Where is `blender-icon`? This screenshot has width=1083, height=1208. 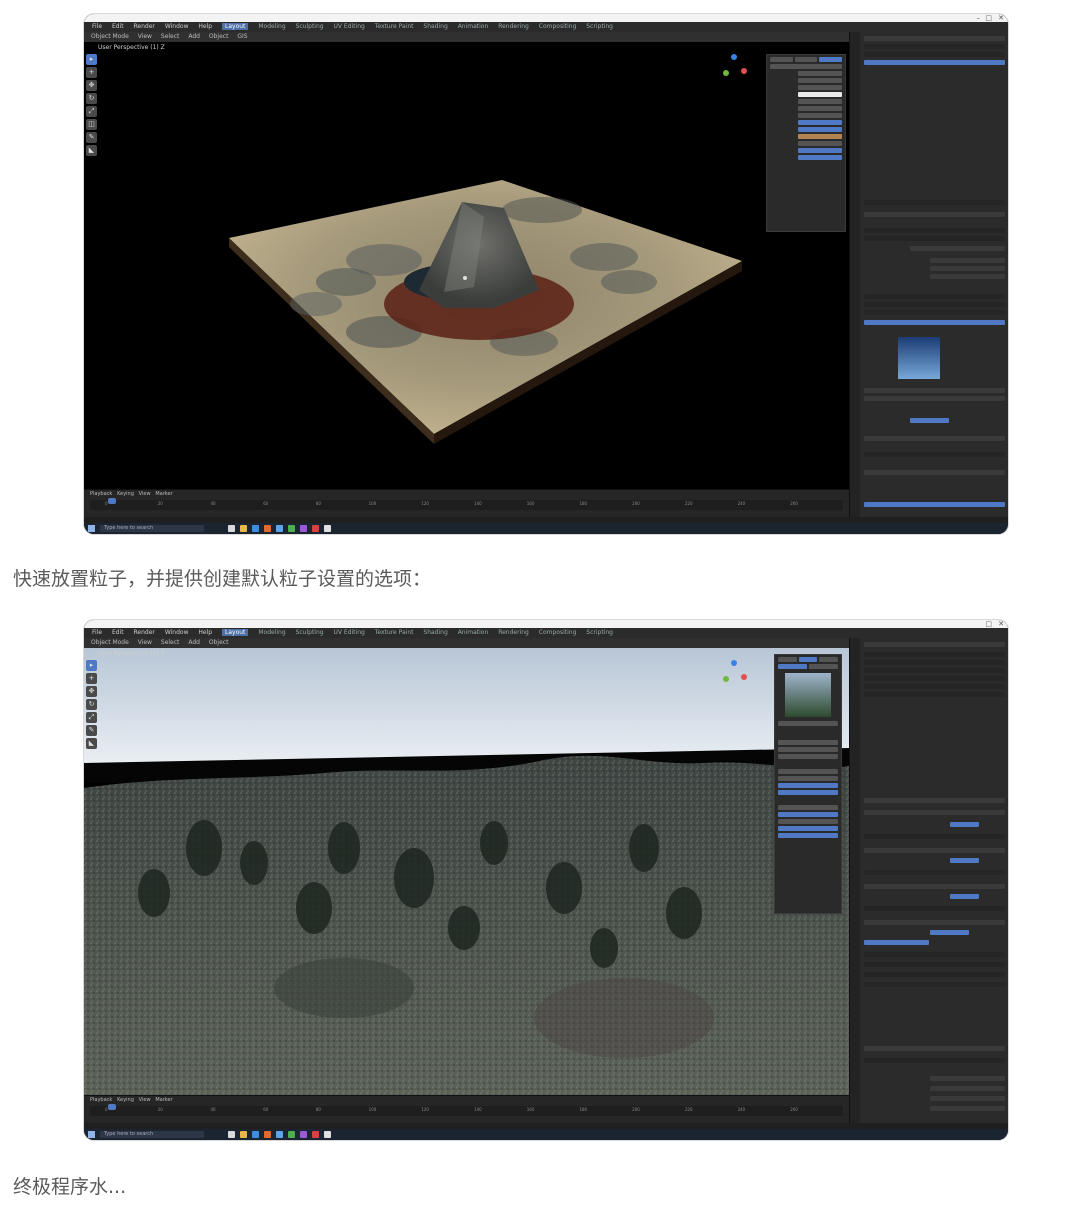 blender-icon is located at coordinates (267, 1134).